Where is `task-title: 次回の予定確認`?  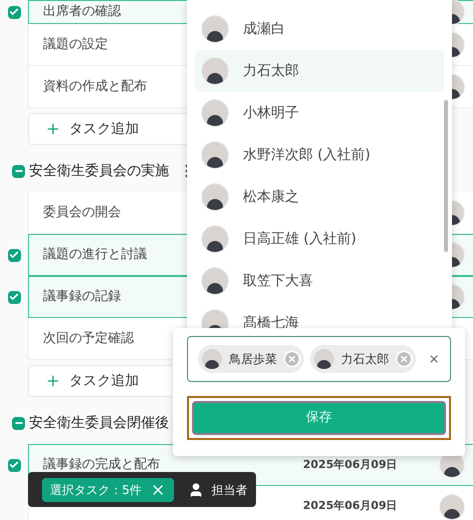
task-title: 次回の予定確認 is located at coordinates (89, 339).